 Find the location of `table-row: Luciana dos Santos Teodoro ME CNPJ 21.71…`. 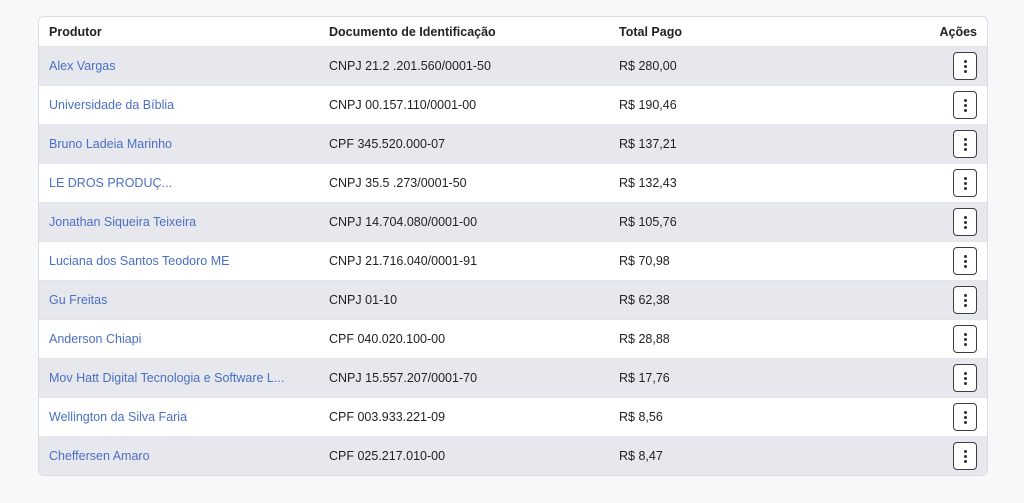

table-row: Luciana dos Santos Teodoro ME CNPJ 21.71… is located at coordinates (513, 261).